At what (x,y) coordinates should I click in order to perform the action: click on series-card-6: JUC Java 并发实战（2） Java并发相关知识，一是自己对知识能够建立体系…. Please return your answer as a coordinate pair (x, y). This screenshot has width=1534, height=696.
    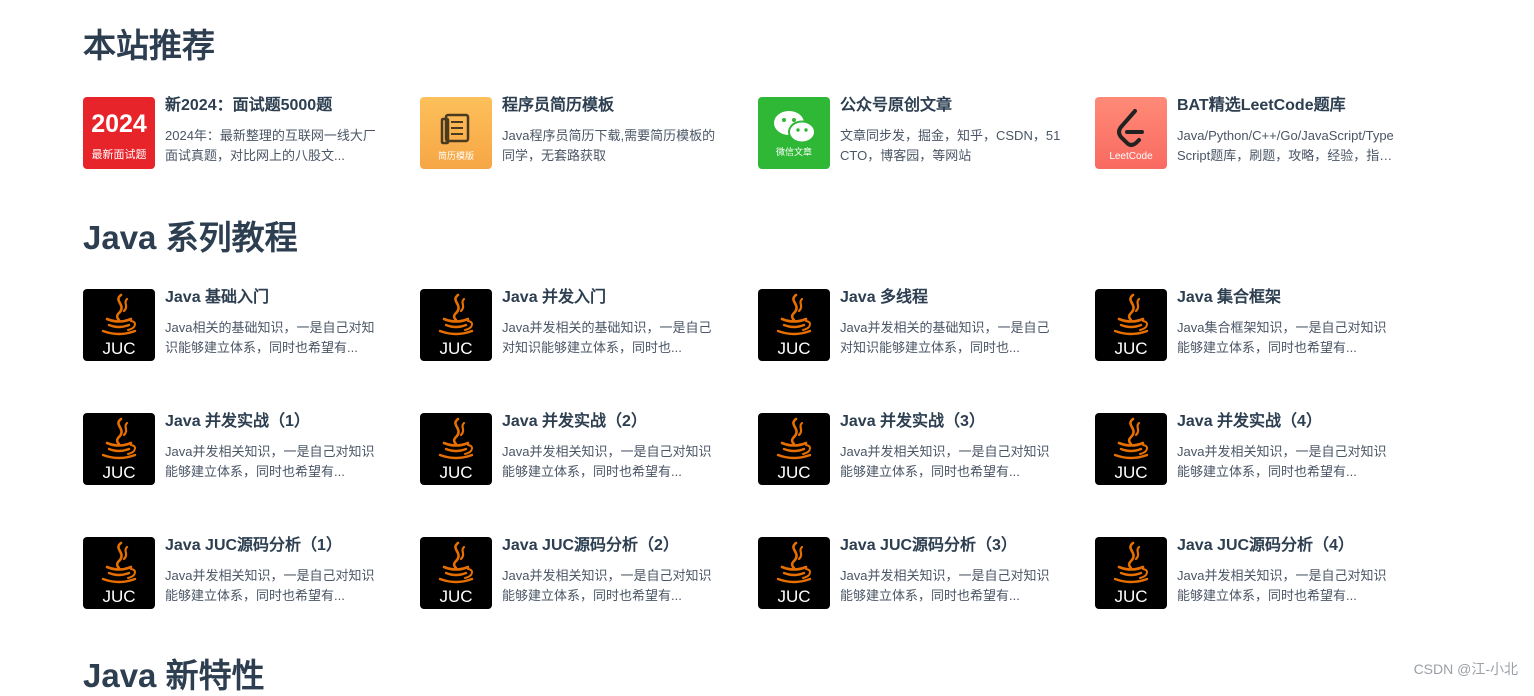
    Looking at the image, I should click on (572, 449).